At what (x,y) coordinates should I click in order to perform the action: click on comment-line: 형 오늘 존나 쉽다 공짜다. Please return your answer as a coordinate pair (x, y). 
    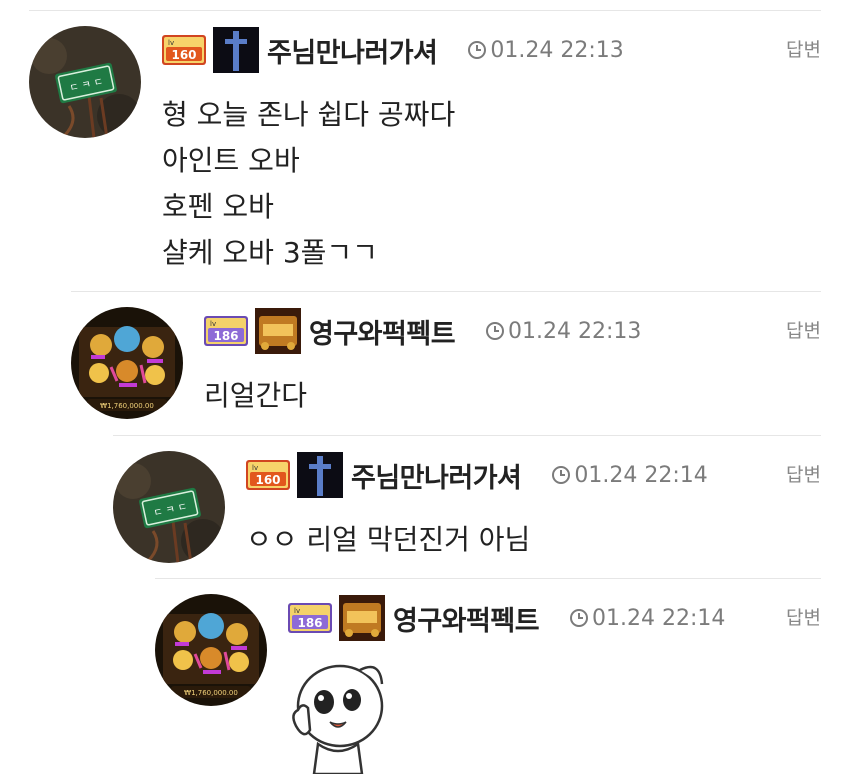
    Looking at the image, I should click on (309, 114).